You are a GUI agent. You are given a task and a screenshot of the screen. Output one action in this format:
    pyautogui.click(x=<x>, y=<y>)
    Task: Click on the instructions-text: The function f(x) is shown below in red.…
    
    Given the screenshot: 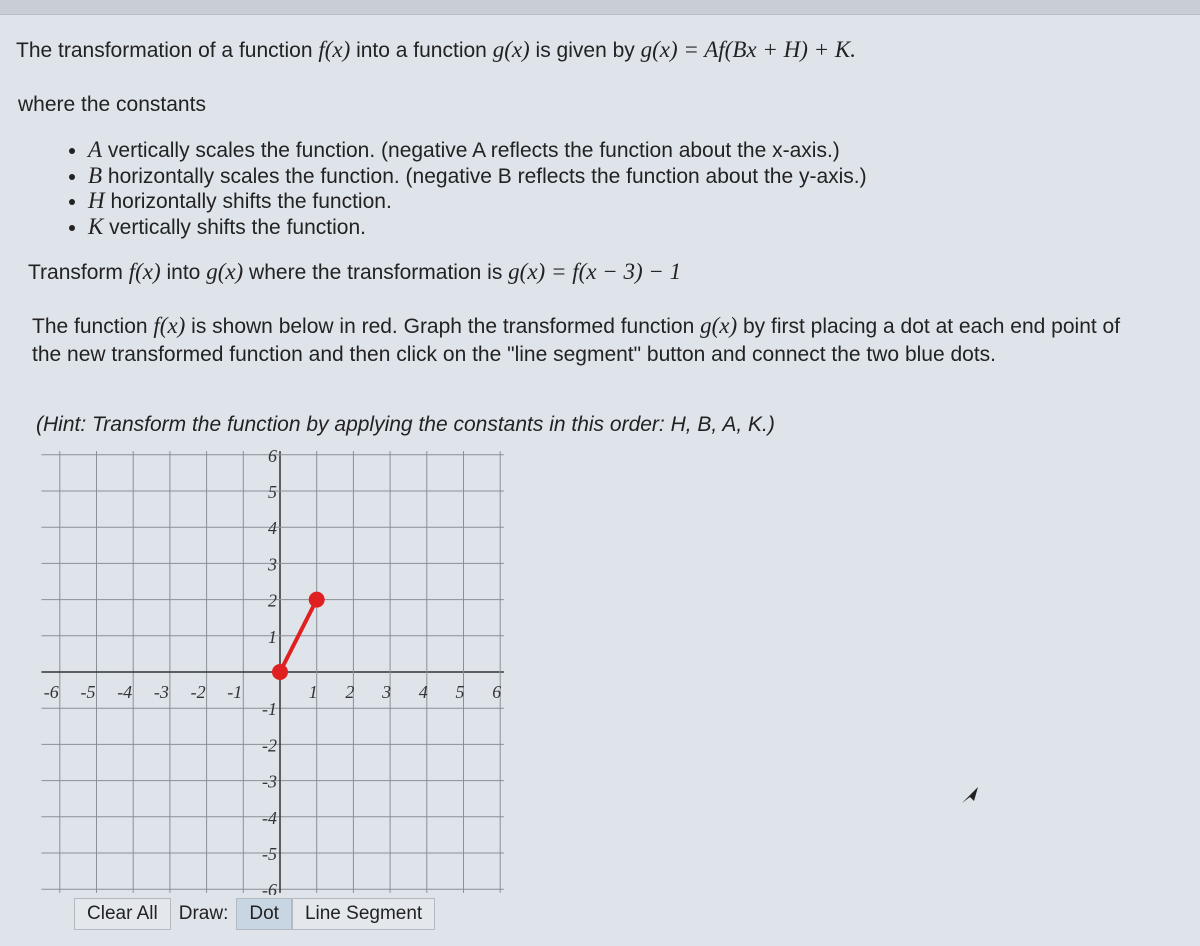 What is the action you would take?
    pyautogui.click(x=576, y=339)
    